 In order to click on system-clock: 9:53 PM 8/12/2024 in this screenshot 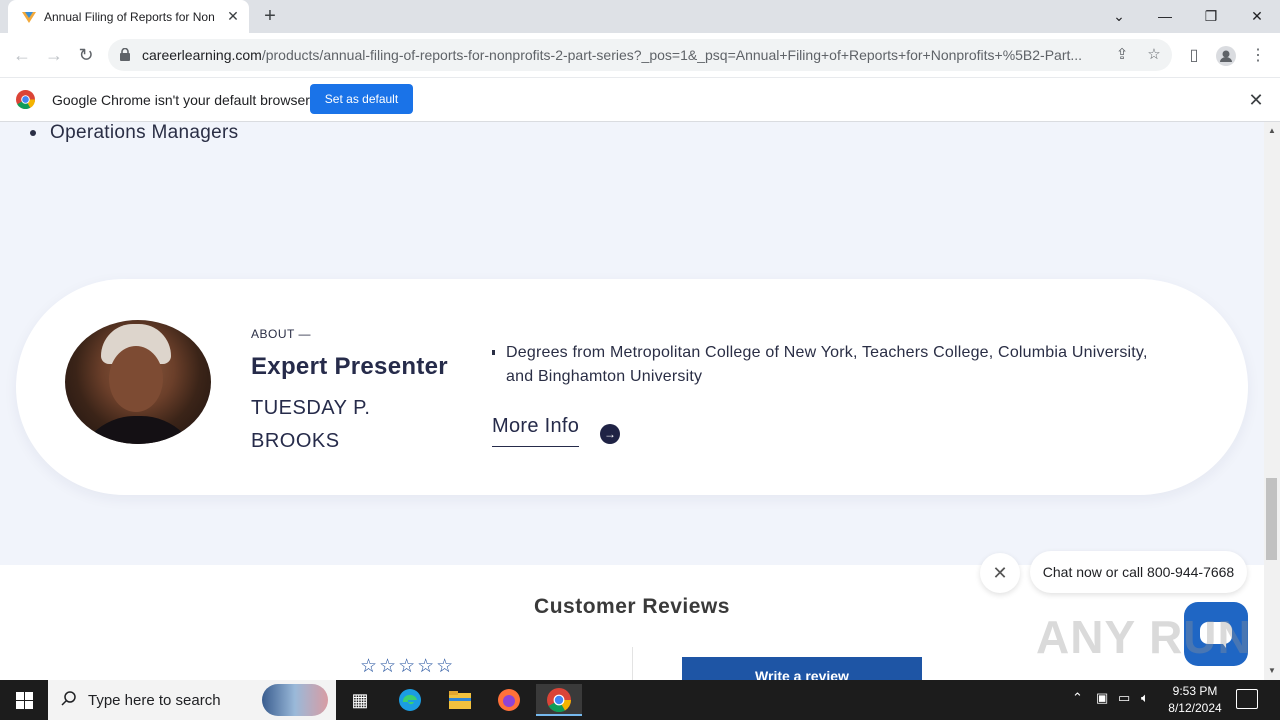, I will do `click(1195, 700)`.